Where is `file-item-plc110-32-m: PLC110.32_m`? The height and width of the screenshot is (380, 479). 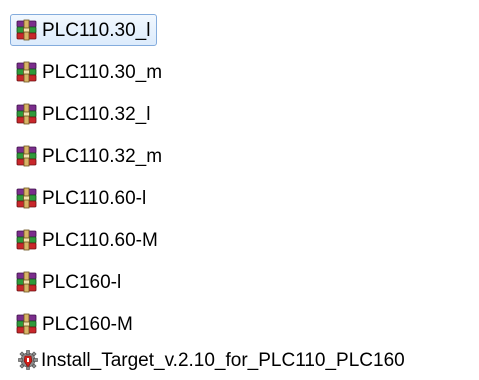
file-item-plc110-32-m: PLC110.32_m is located at coordinates (89, 156).